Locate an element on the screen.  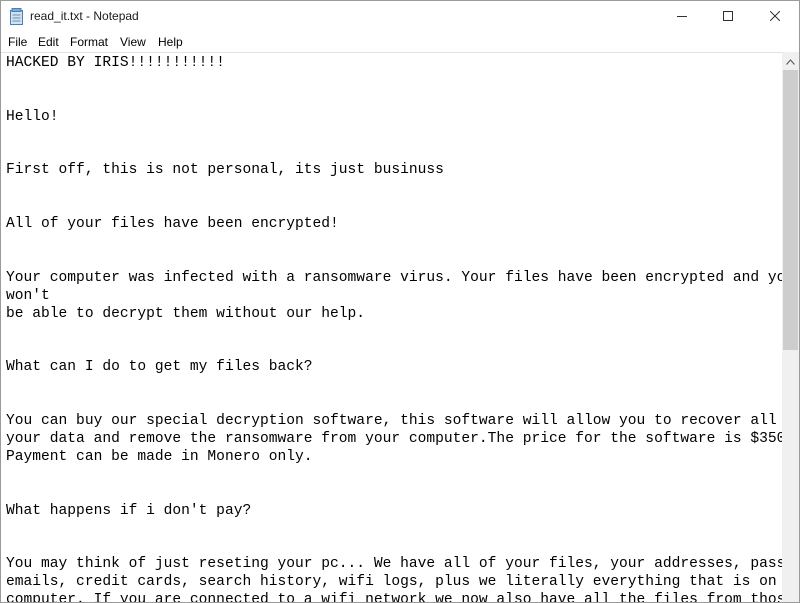
notepad-icon is located at coordinates (17, 16).